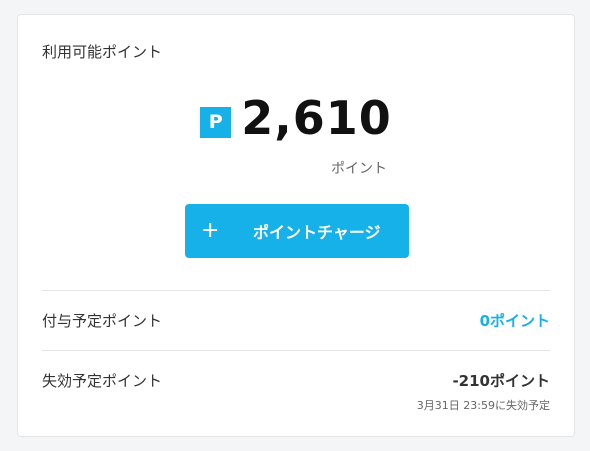  I want to click on available-points-value: 2,610, so click(316, 118).